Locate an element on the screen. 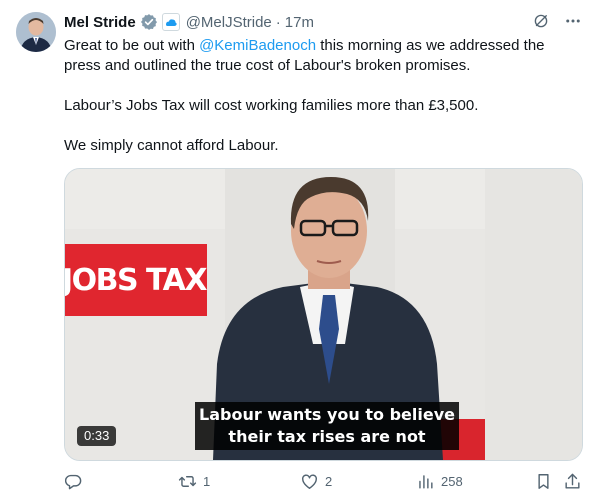 The width and height of the screenshot is (598, 504). reply-icon is located at coordinates (73, 482).